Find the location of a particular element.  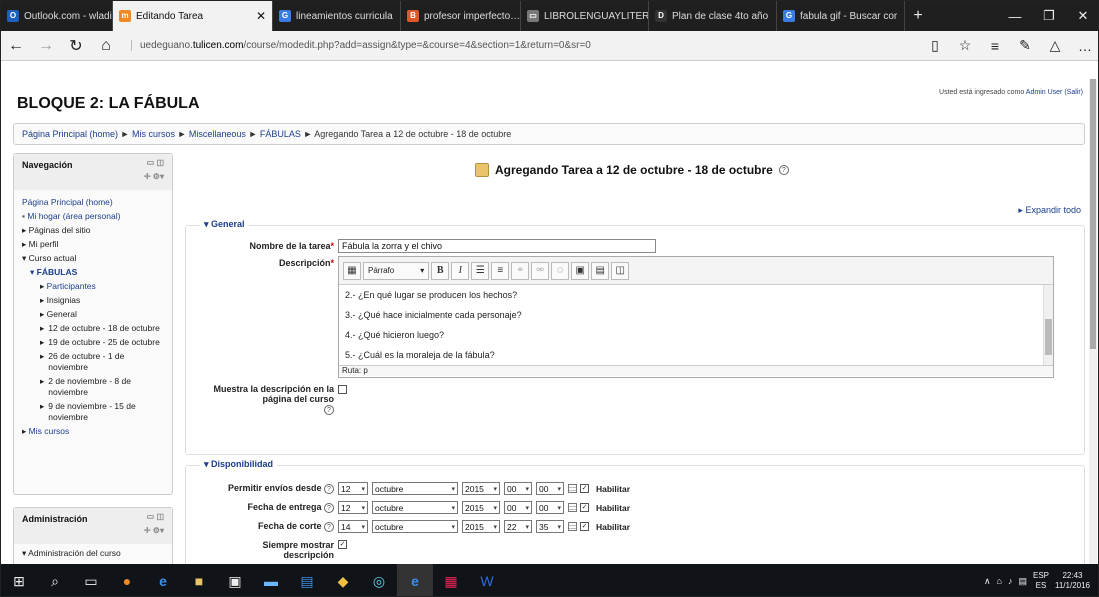

availability-legend: ▾ Disponibilidad is located at coordinates (239, 464).